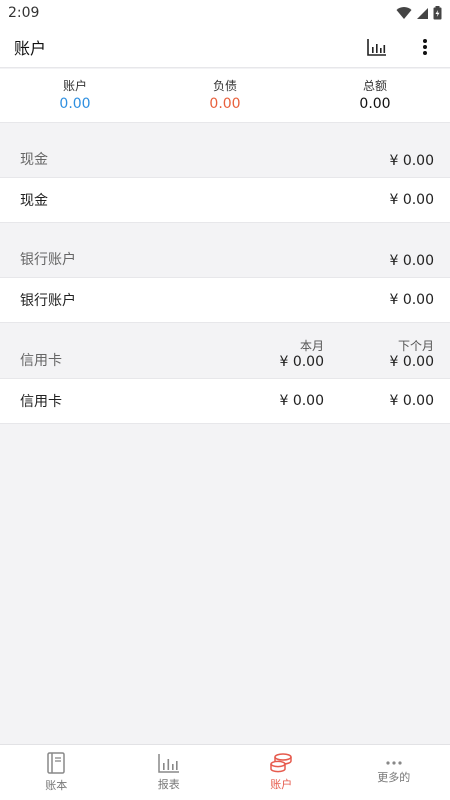 This screenshot has width=450, height=800. What do you see at coordinates (30, 48) in the screenshot?
I see `page-title: 账户` at bounding box center [30, 48].